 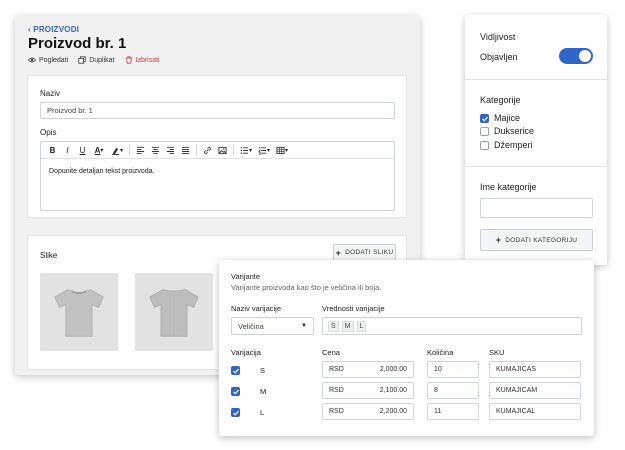 What do you see at coordinates (361, 326) in the screenshot?
I see `value-tag: L` at bounding box center [361, 326].